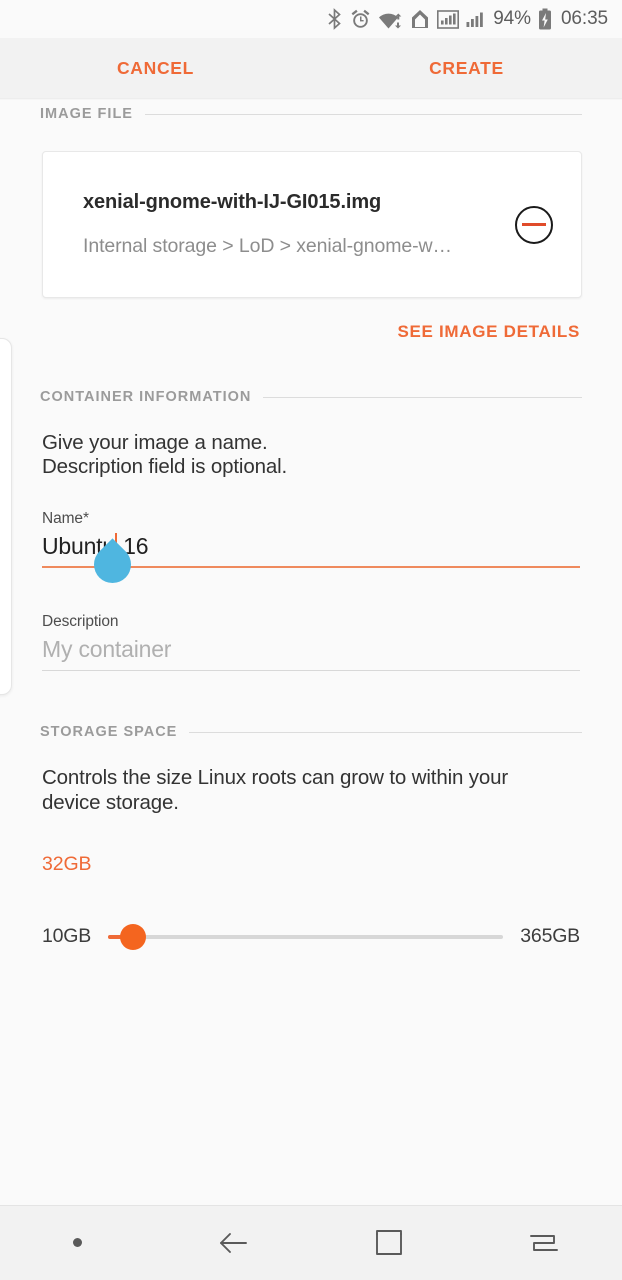 This screenshot has width=622, height=1280. What do you see at coordinates (334, 19) in the screenshot?
I see `bluetooth-icon` at bounding box center [334, 19].